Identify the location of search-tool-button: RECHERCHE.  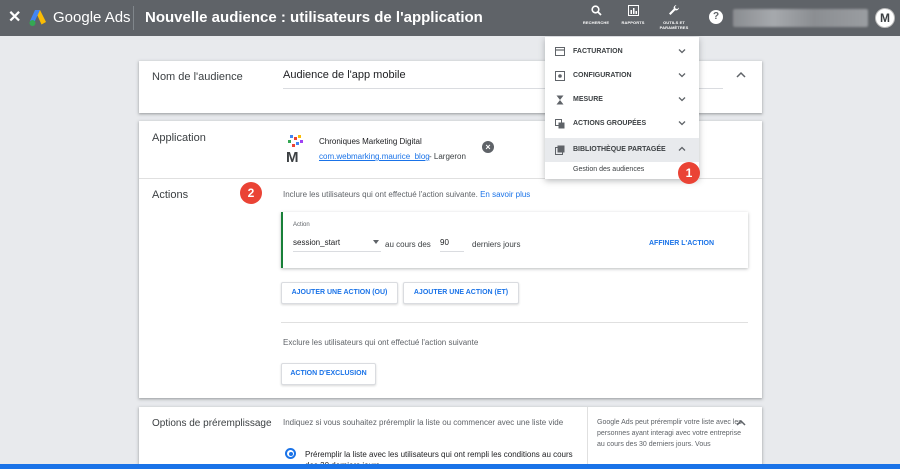
(596, 14).